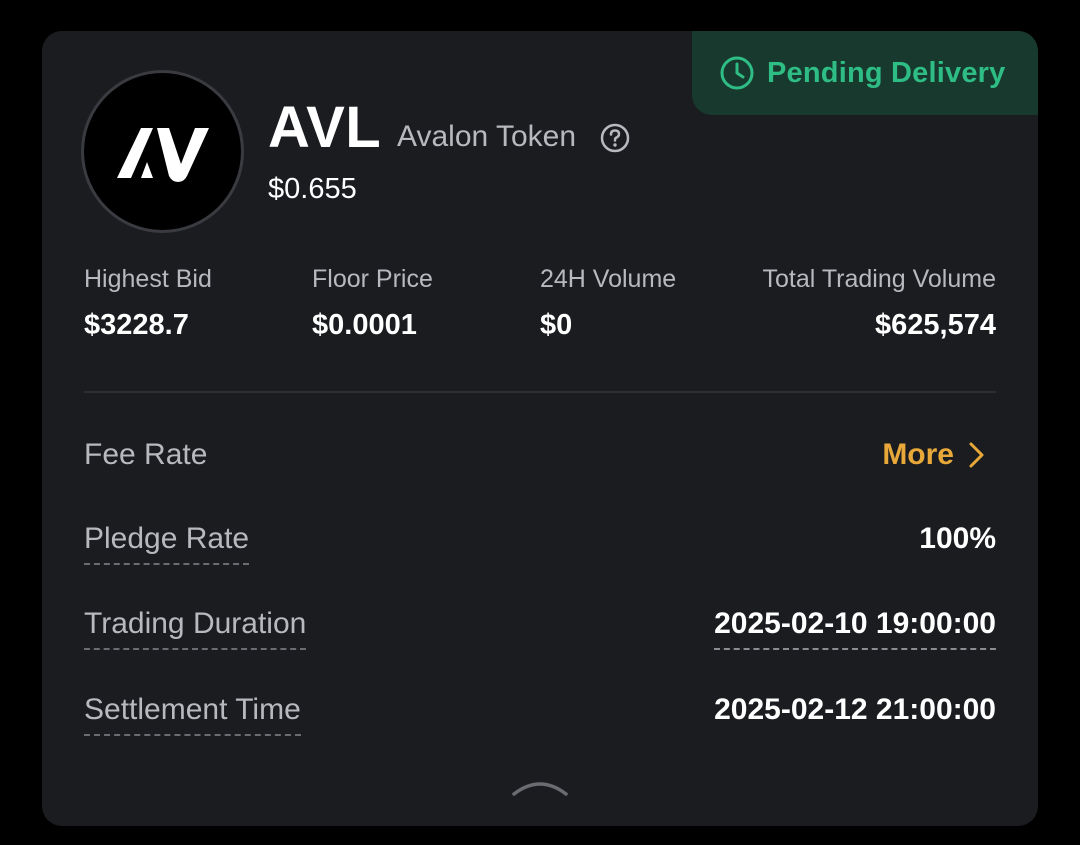 This screenshot has height=845, width=1080. I want to click on settlement-time-row: Settlement Time 2025-02-12 21:00:00, so click(540, 712).